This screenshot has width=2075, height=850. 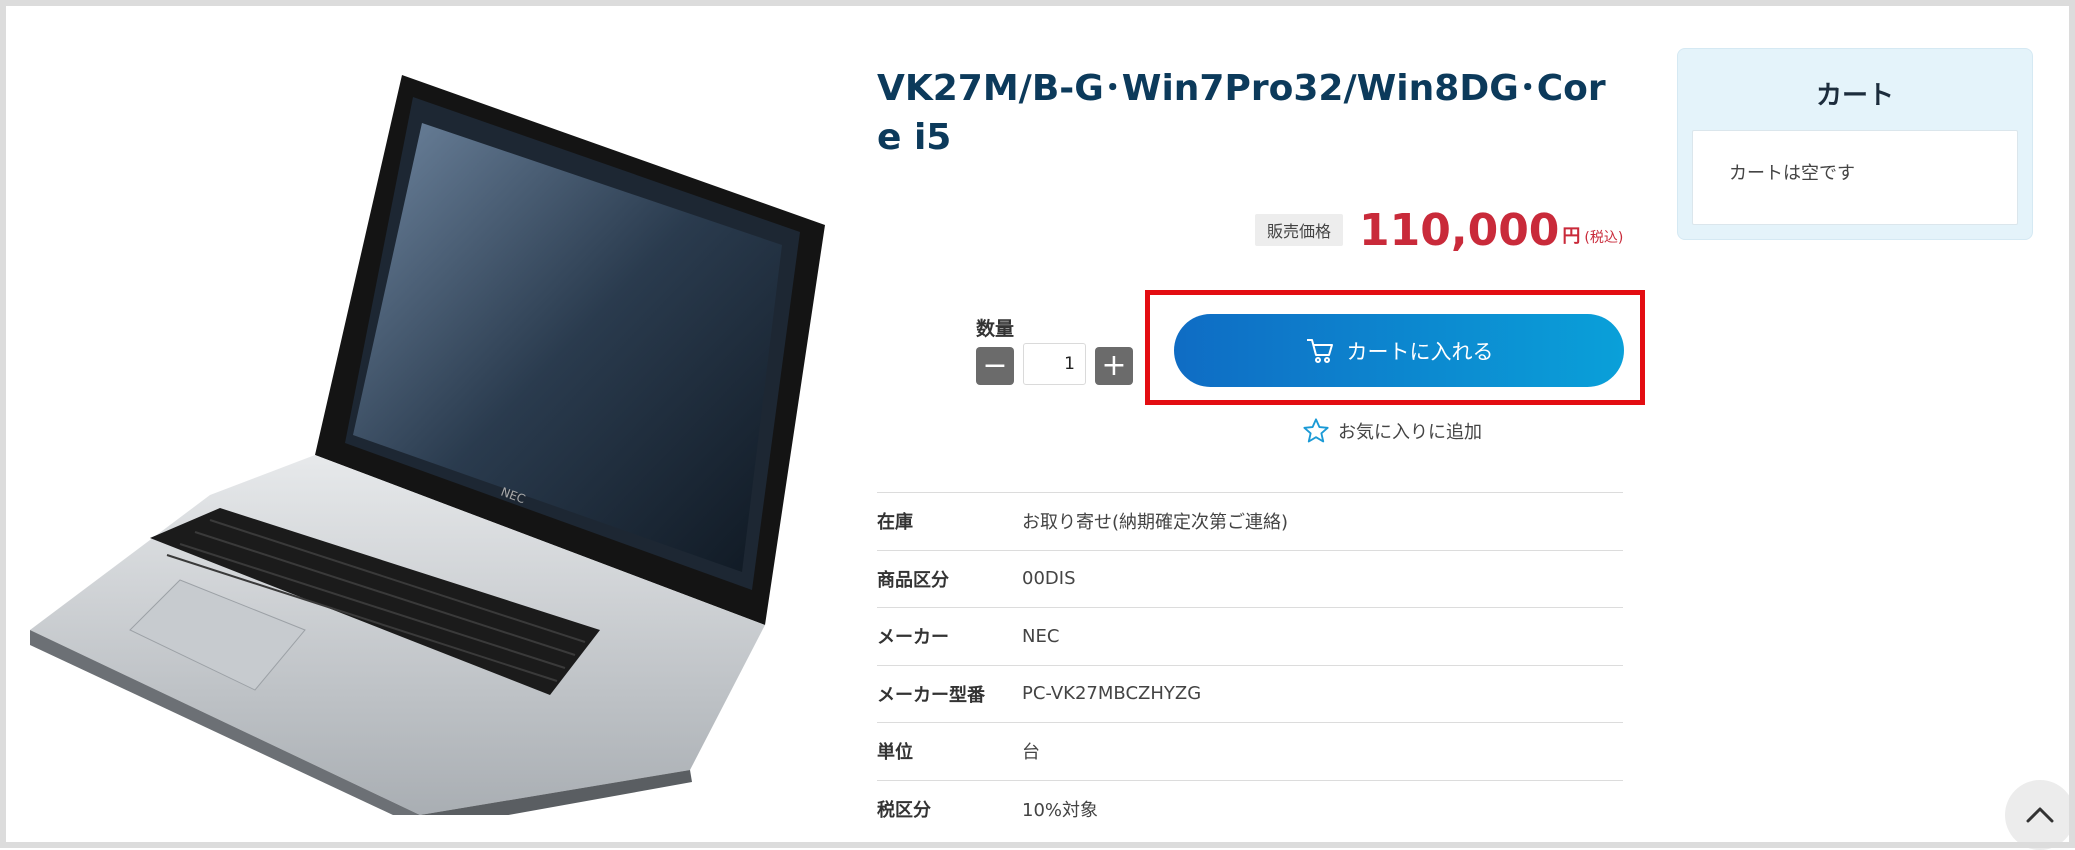 What do you see at coordinates (895, 753) in the screenshot?
I see `spec-label: 単位` at bounding box center [895, 753].